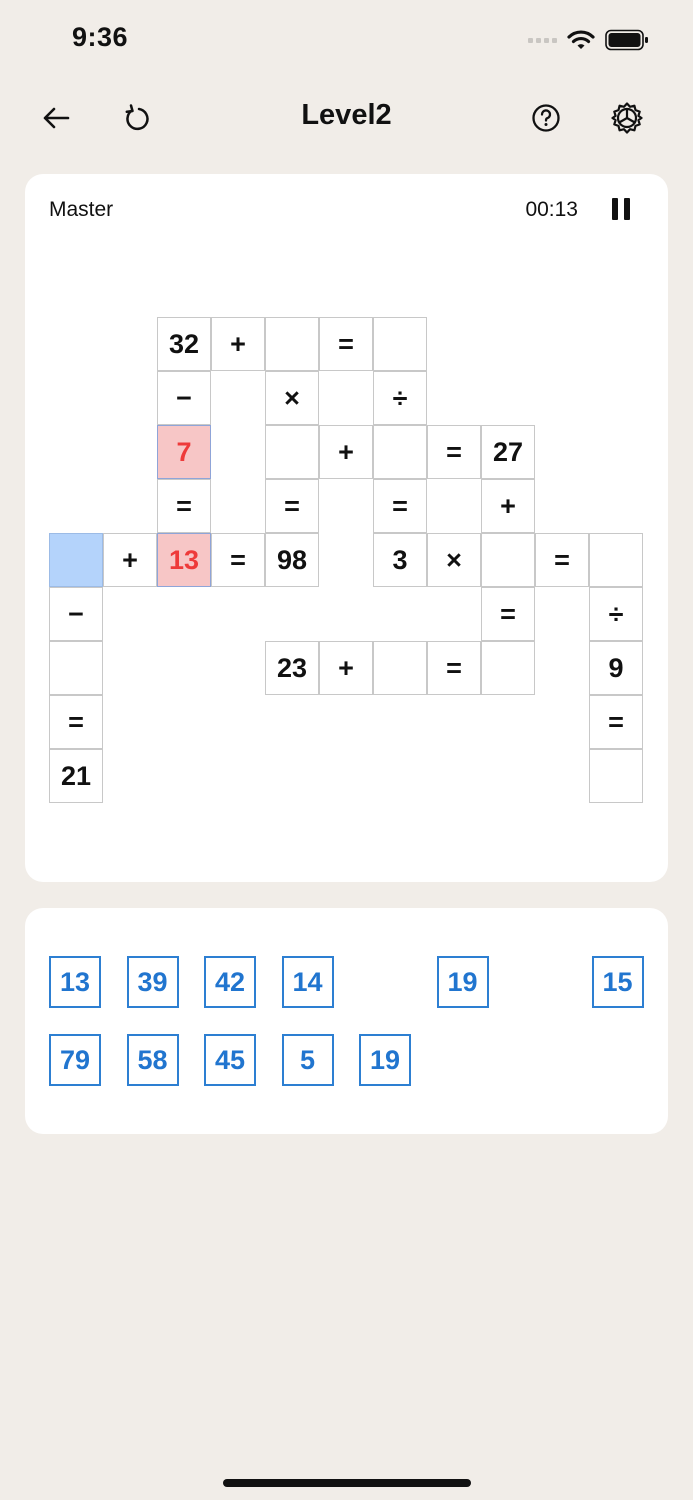 This screenshot has height=1500, width=693. What do you see at coordinates (130, 560) in the screenshot?
I see `grid-cell-r4c1: +` at bounding box center [130, 560].